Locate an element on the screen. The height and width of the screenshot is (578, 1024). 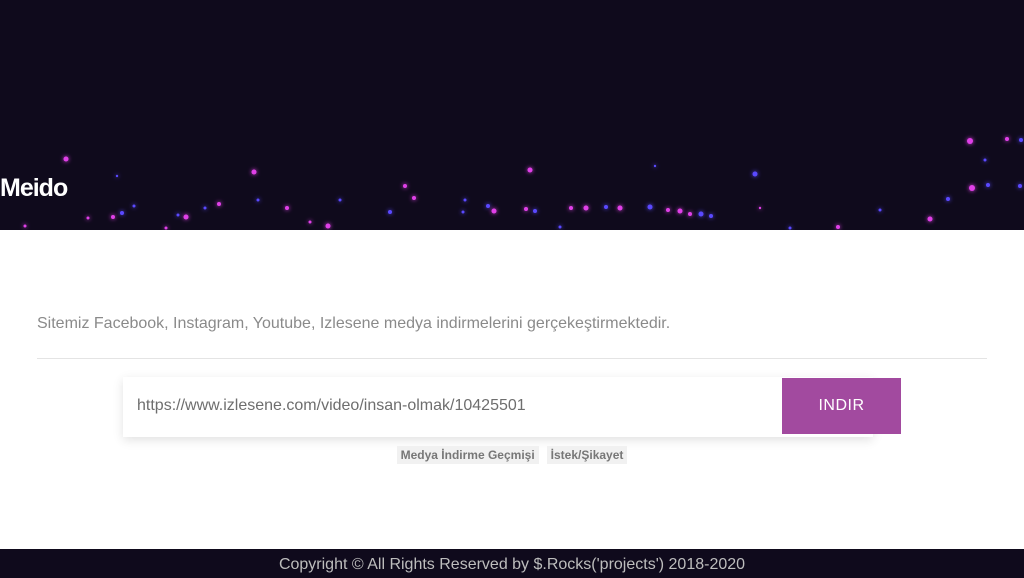
helper-links: Medya İndirme Geçmişi İstek/Şikayet is located at coordinates (512, 455).